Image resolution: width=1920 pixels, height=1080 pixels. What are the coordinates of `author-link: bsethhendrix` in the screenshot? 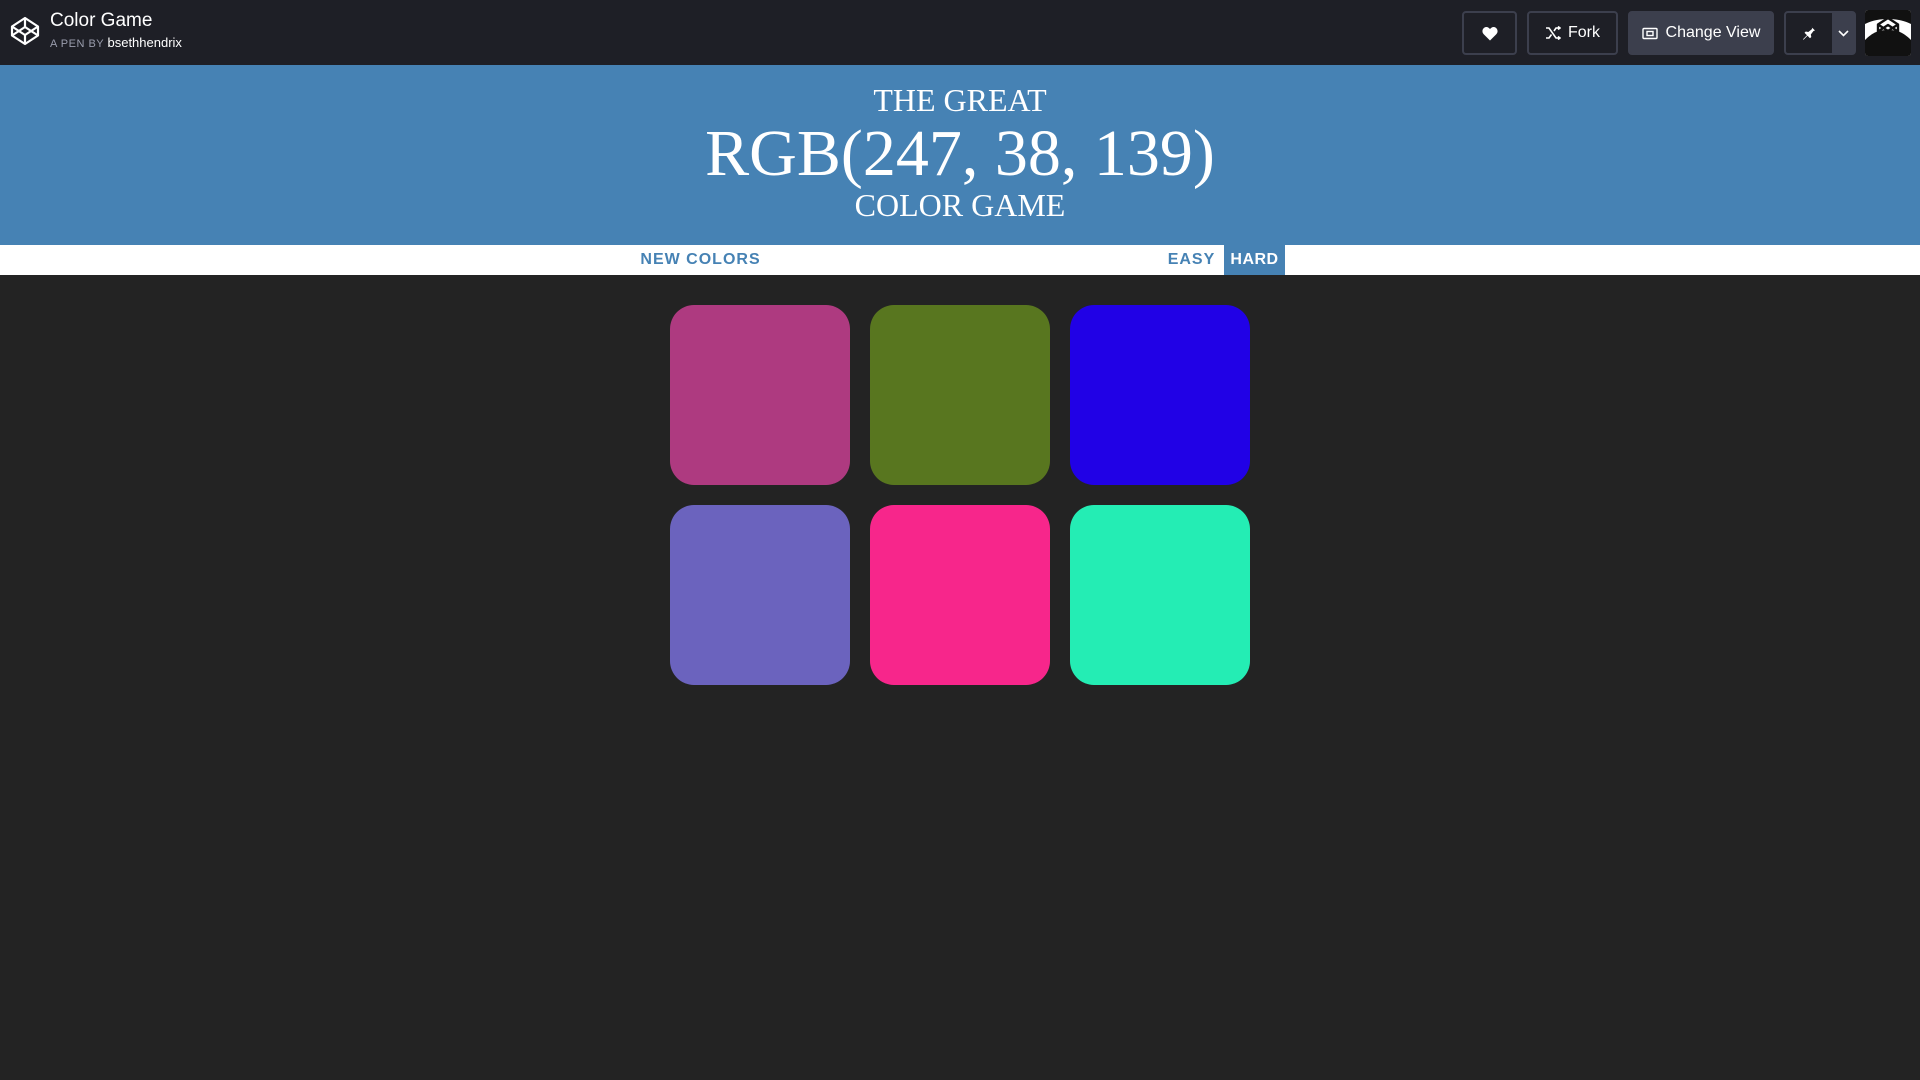 It's located at (144, 42).